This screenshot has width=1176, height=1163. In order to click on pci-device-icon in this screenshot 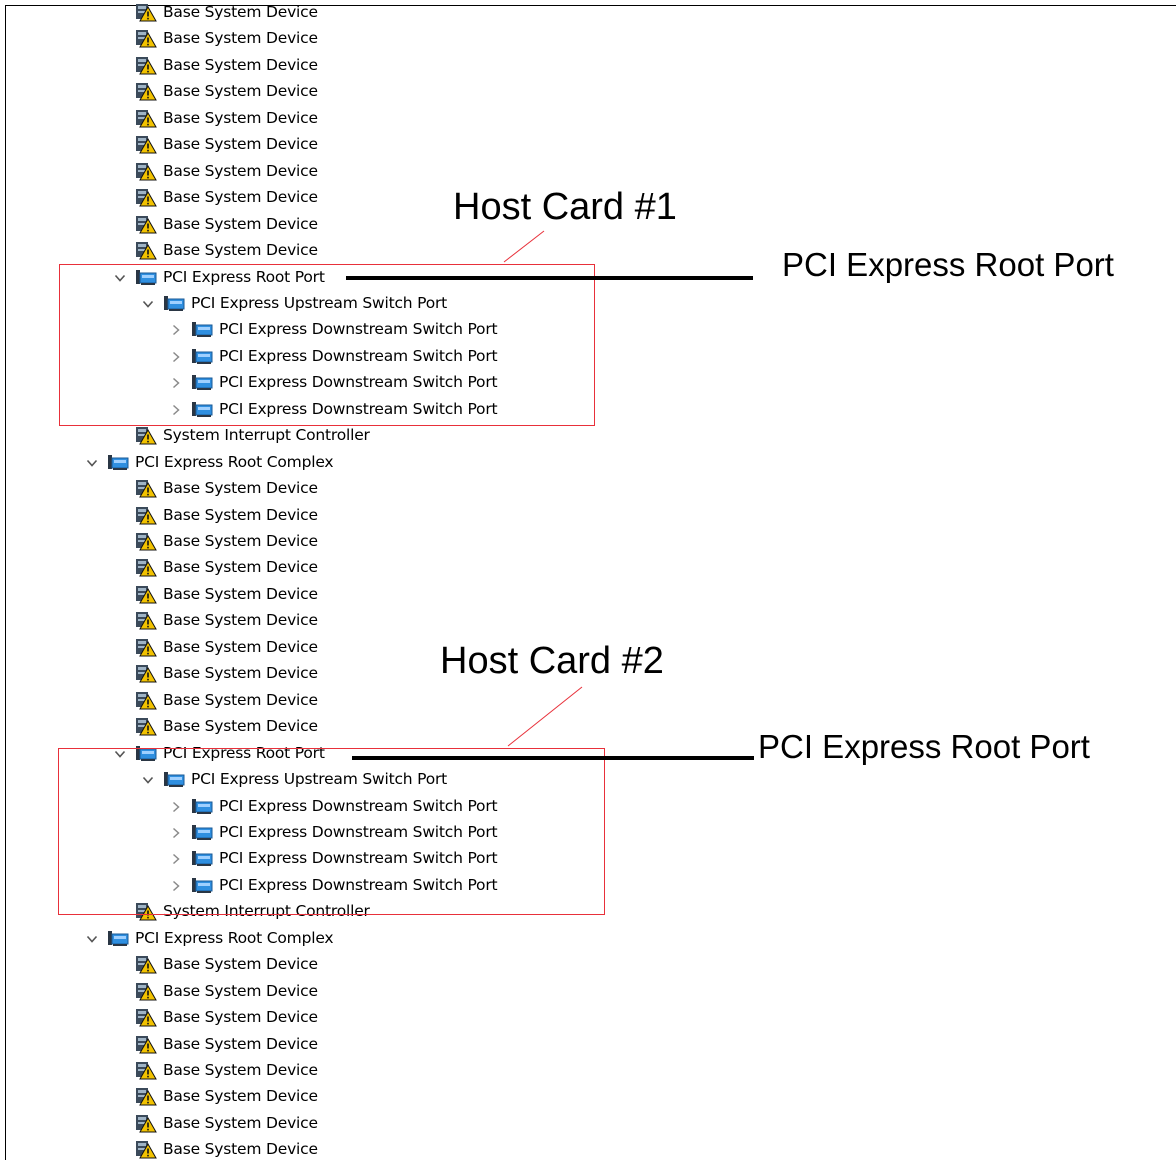, I will do `click(118, 938)`.